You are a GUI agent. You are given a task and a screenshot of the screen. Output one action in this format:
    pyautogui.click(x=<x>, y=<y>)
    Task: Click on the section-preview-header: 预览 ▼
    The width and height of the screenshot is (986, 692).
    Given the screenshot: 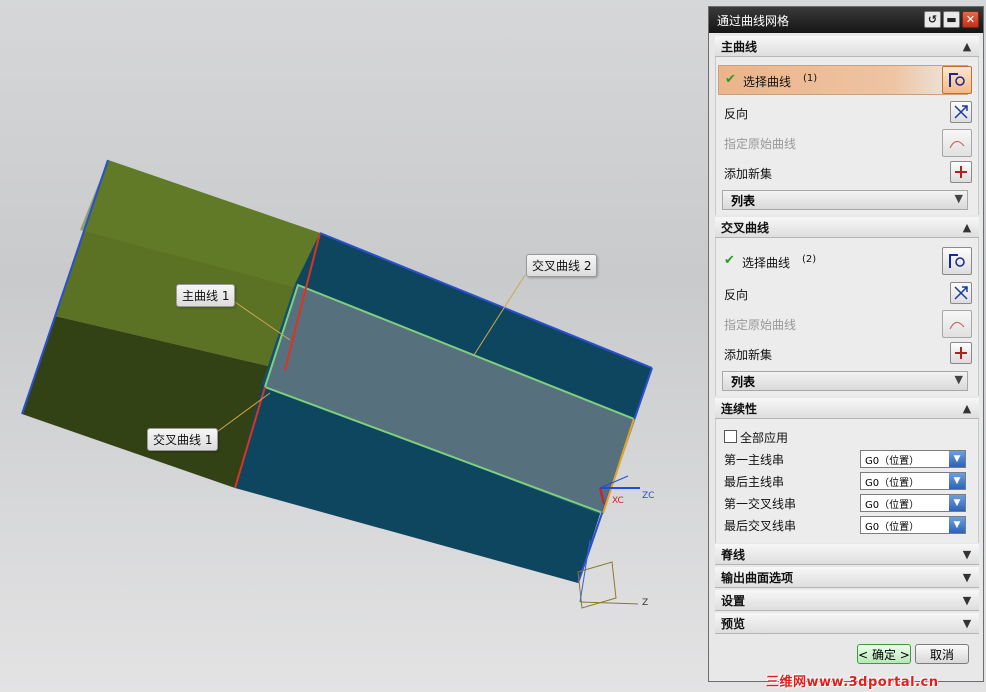 What is the action you would take?
    pyautogui.click(x=847, y=623)
    